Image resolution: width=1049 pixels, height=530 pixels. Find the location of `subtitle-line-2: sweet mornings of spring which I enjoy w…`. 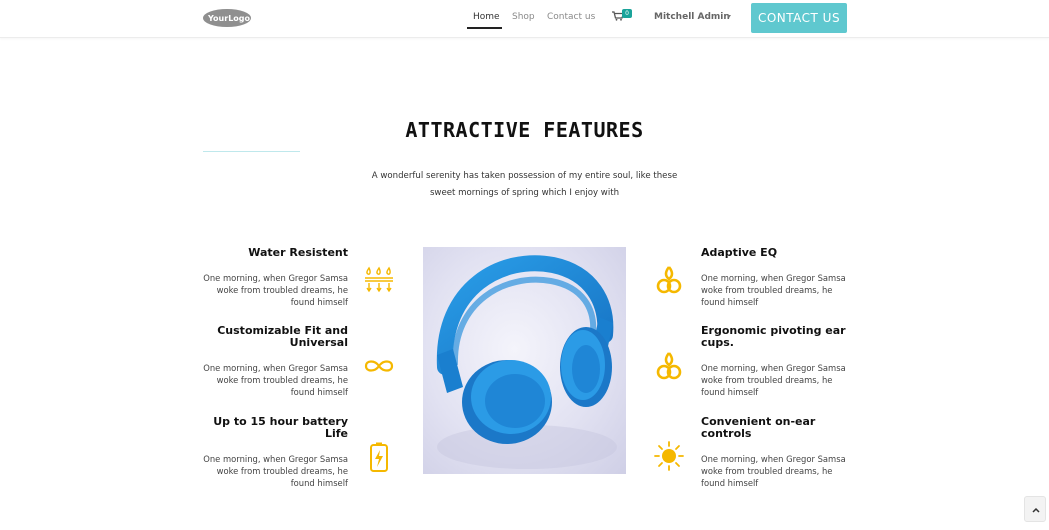

subtitle-line-2: sweet mornings of spring which I enjoy w… is located at coordinates (524, 193).